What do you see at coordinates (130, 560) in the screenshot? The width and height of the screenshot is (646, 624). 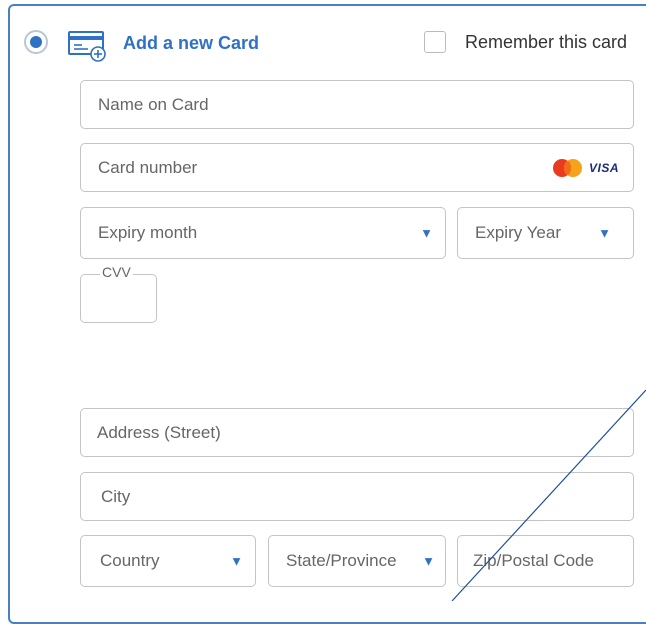 I see `country-value: Country` at bounding box center [130, 560].